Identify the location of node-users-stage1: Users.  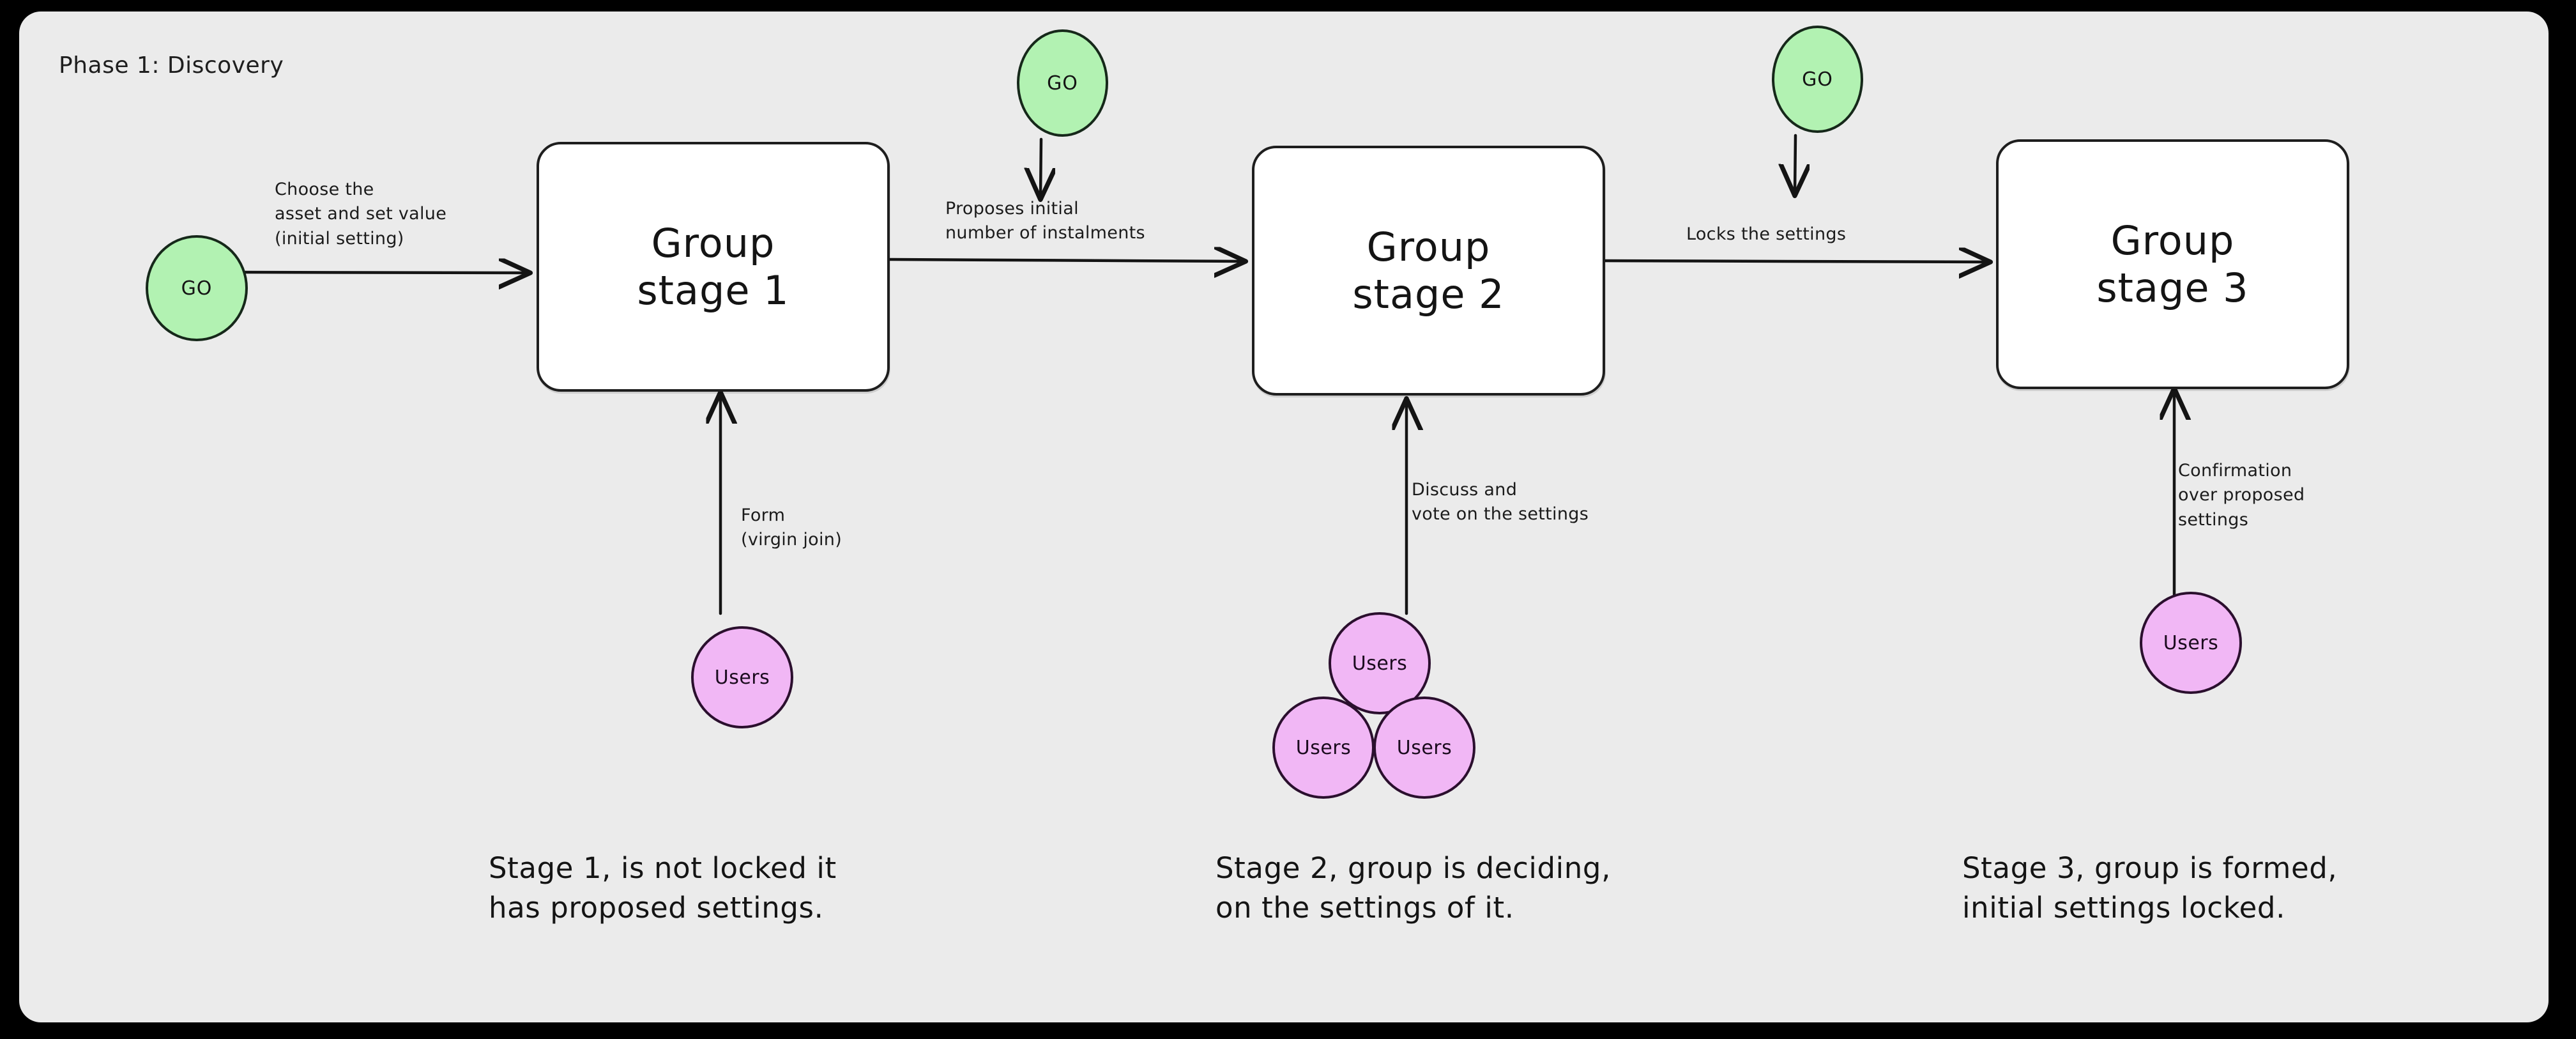
(742, 677).